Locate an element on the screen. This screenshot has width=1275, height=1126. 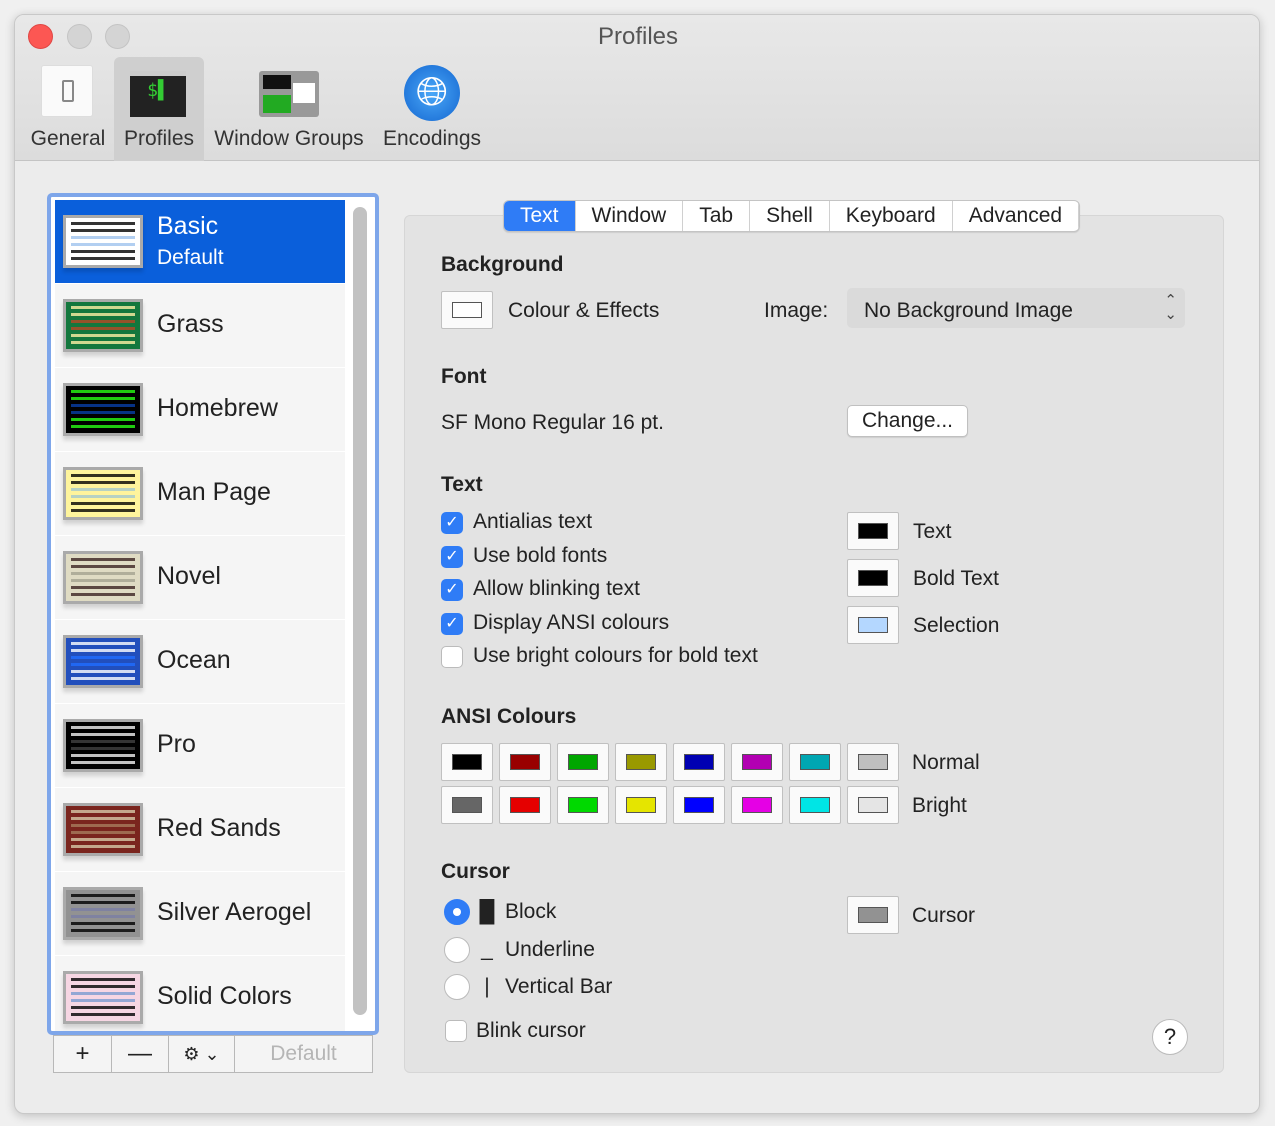
tab-window: Window is located at coordinates (630, 216).